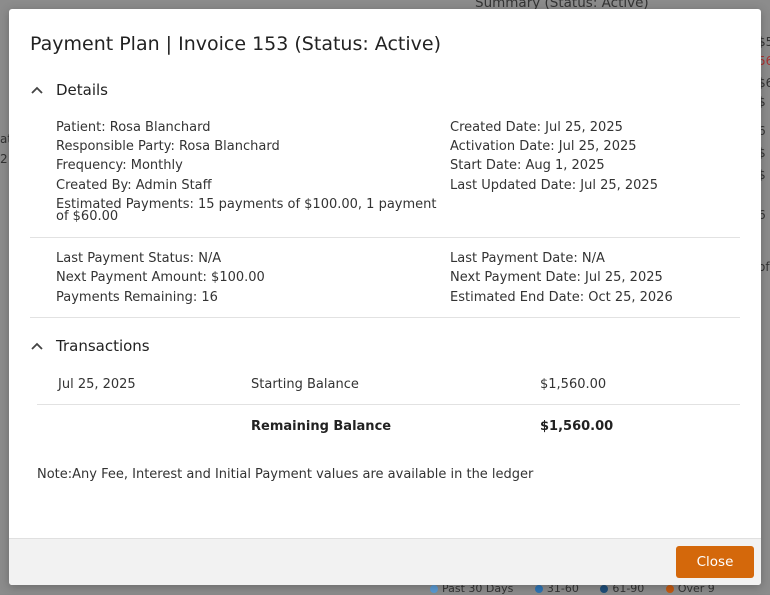  I want to click on payments-remaining-field: Payments Remaining: 16, so click(137, 297).